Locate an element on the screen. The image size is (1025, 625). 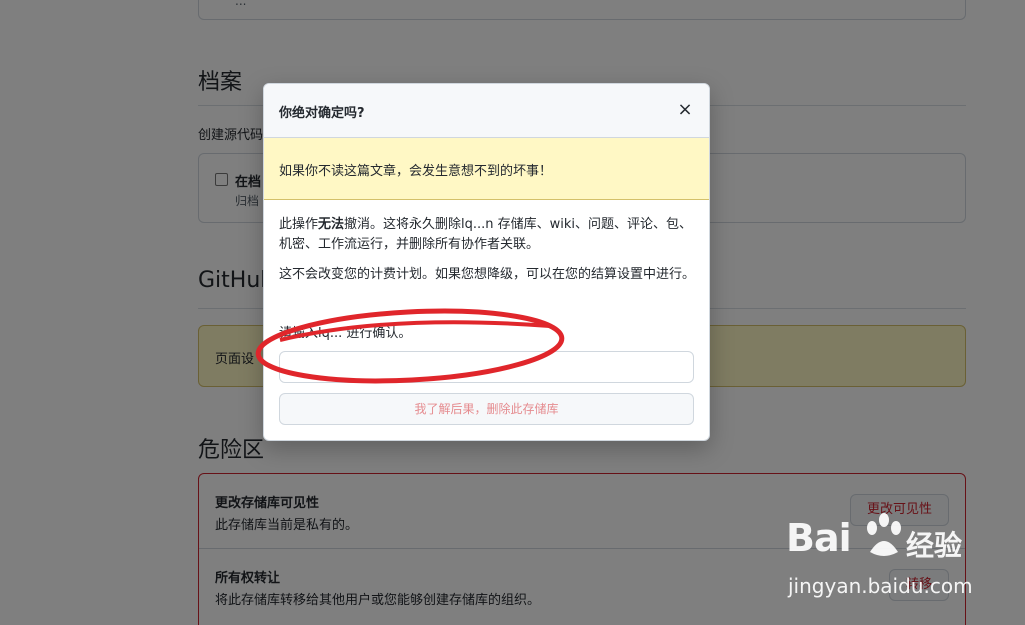
baidu-jingyan-watermark: Bai 经验 jingyan.baidu.com is located at coordinates (899, 555).